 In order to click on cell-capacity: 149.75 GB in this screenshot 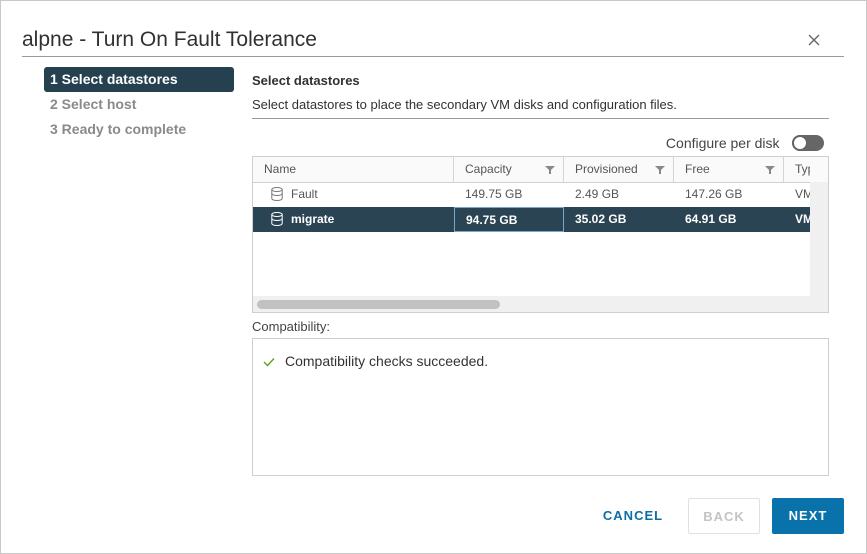, I will do `click(494, 194)`.